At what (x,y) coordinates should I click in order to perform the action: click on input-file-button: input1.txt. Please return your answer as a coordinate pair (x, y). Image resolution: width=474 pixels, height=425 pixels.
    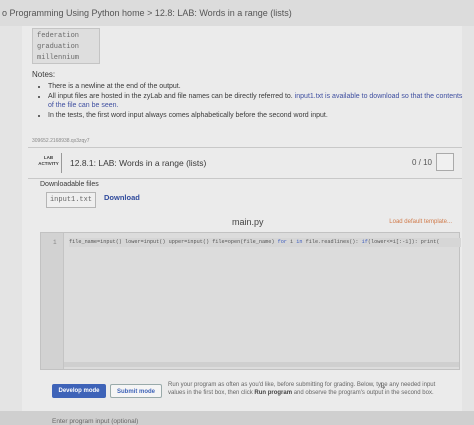
    Looking at the image, I should click on (71, 200).